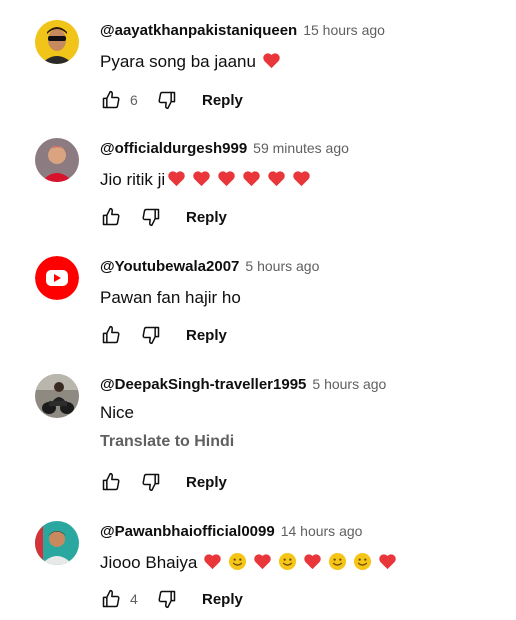 The image size is (516, 620). What do you see at coordinates (203, 384) in the screenshot?
I see `comment-author: @DeepakSingh-traveller1995` at bounding box center [203, 384].